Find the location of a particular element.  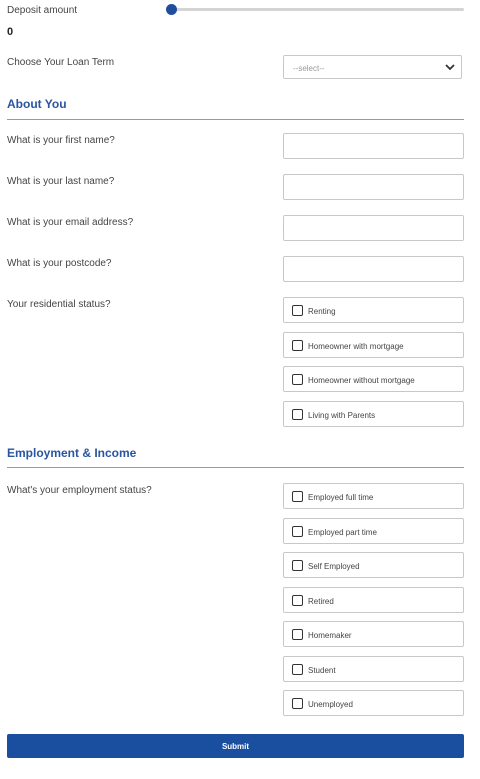

residential-status-label: Your residential status? is located at coordinates (59, 304).